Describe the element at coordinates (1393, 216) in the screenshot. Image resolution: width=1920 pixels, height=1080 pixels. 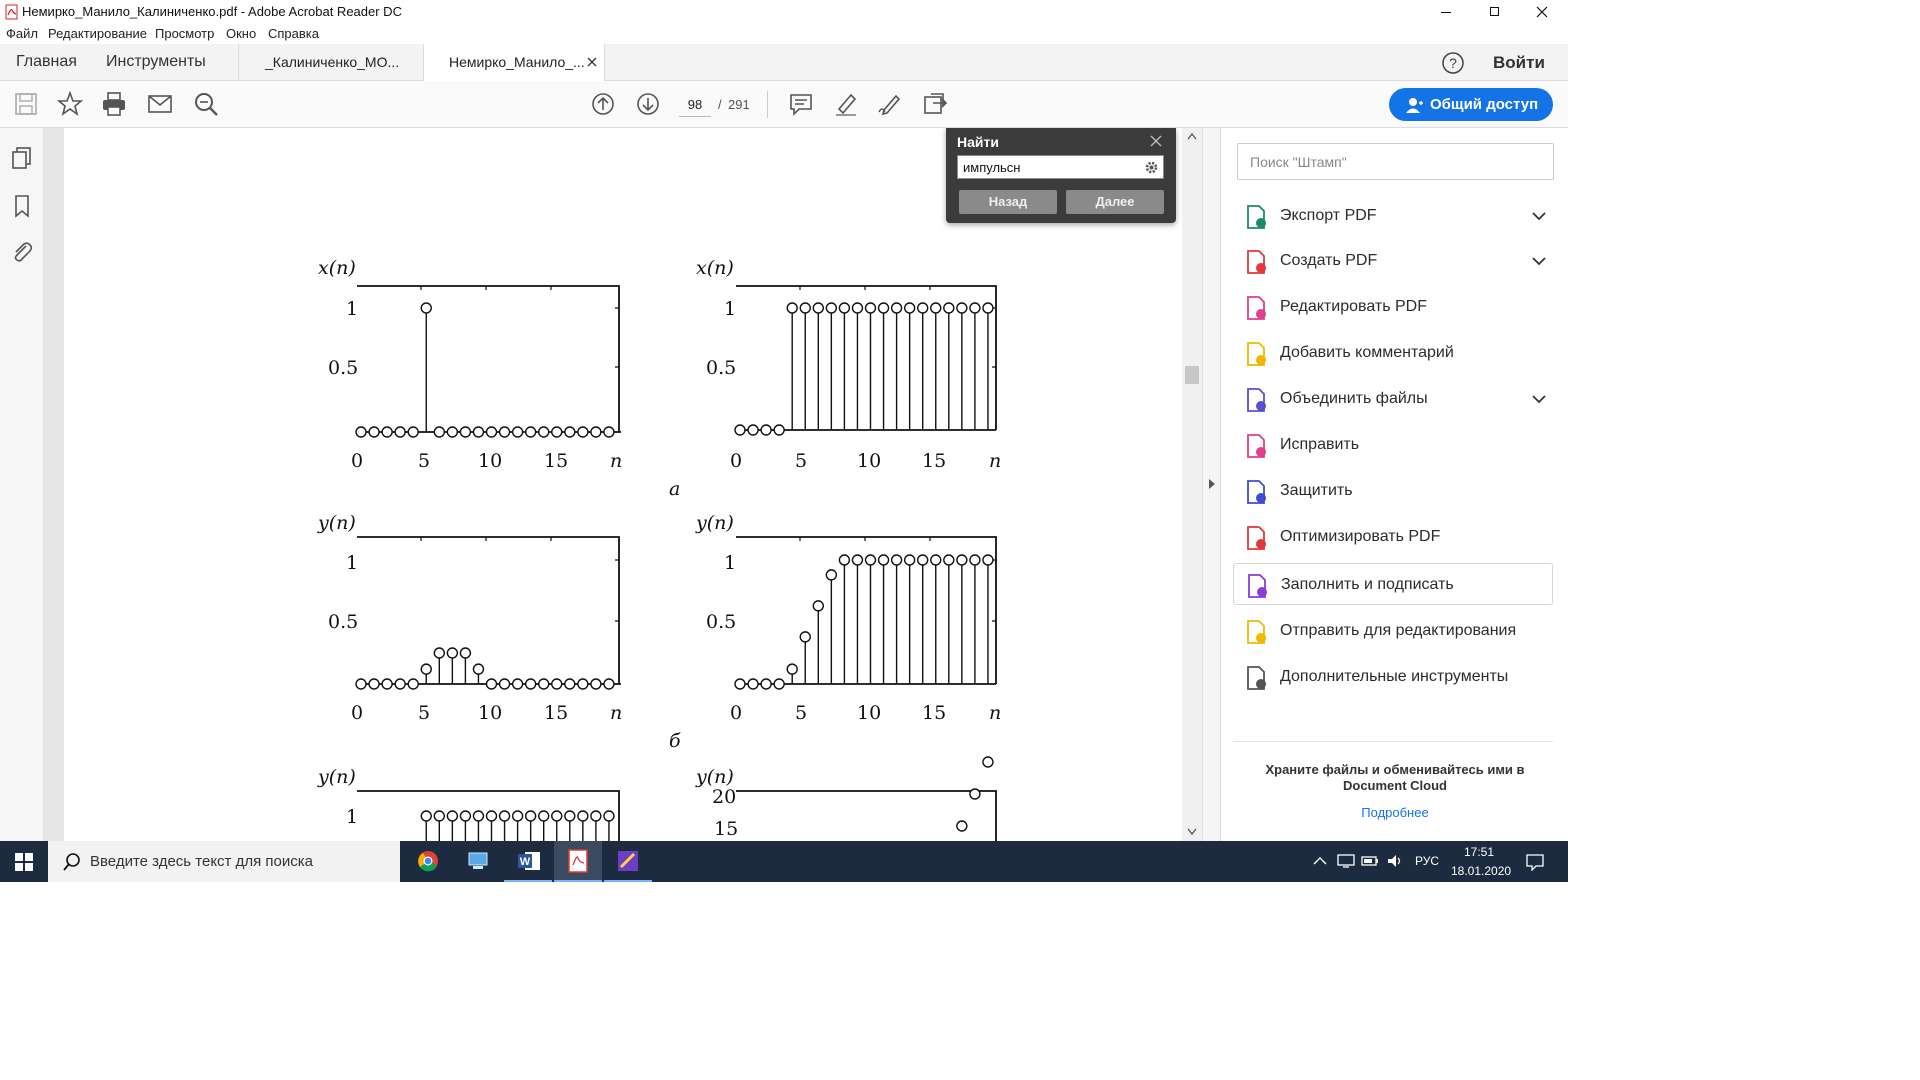
I see `tool-item-export-pdf: Экспорт PDF` at that location.